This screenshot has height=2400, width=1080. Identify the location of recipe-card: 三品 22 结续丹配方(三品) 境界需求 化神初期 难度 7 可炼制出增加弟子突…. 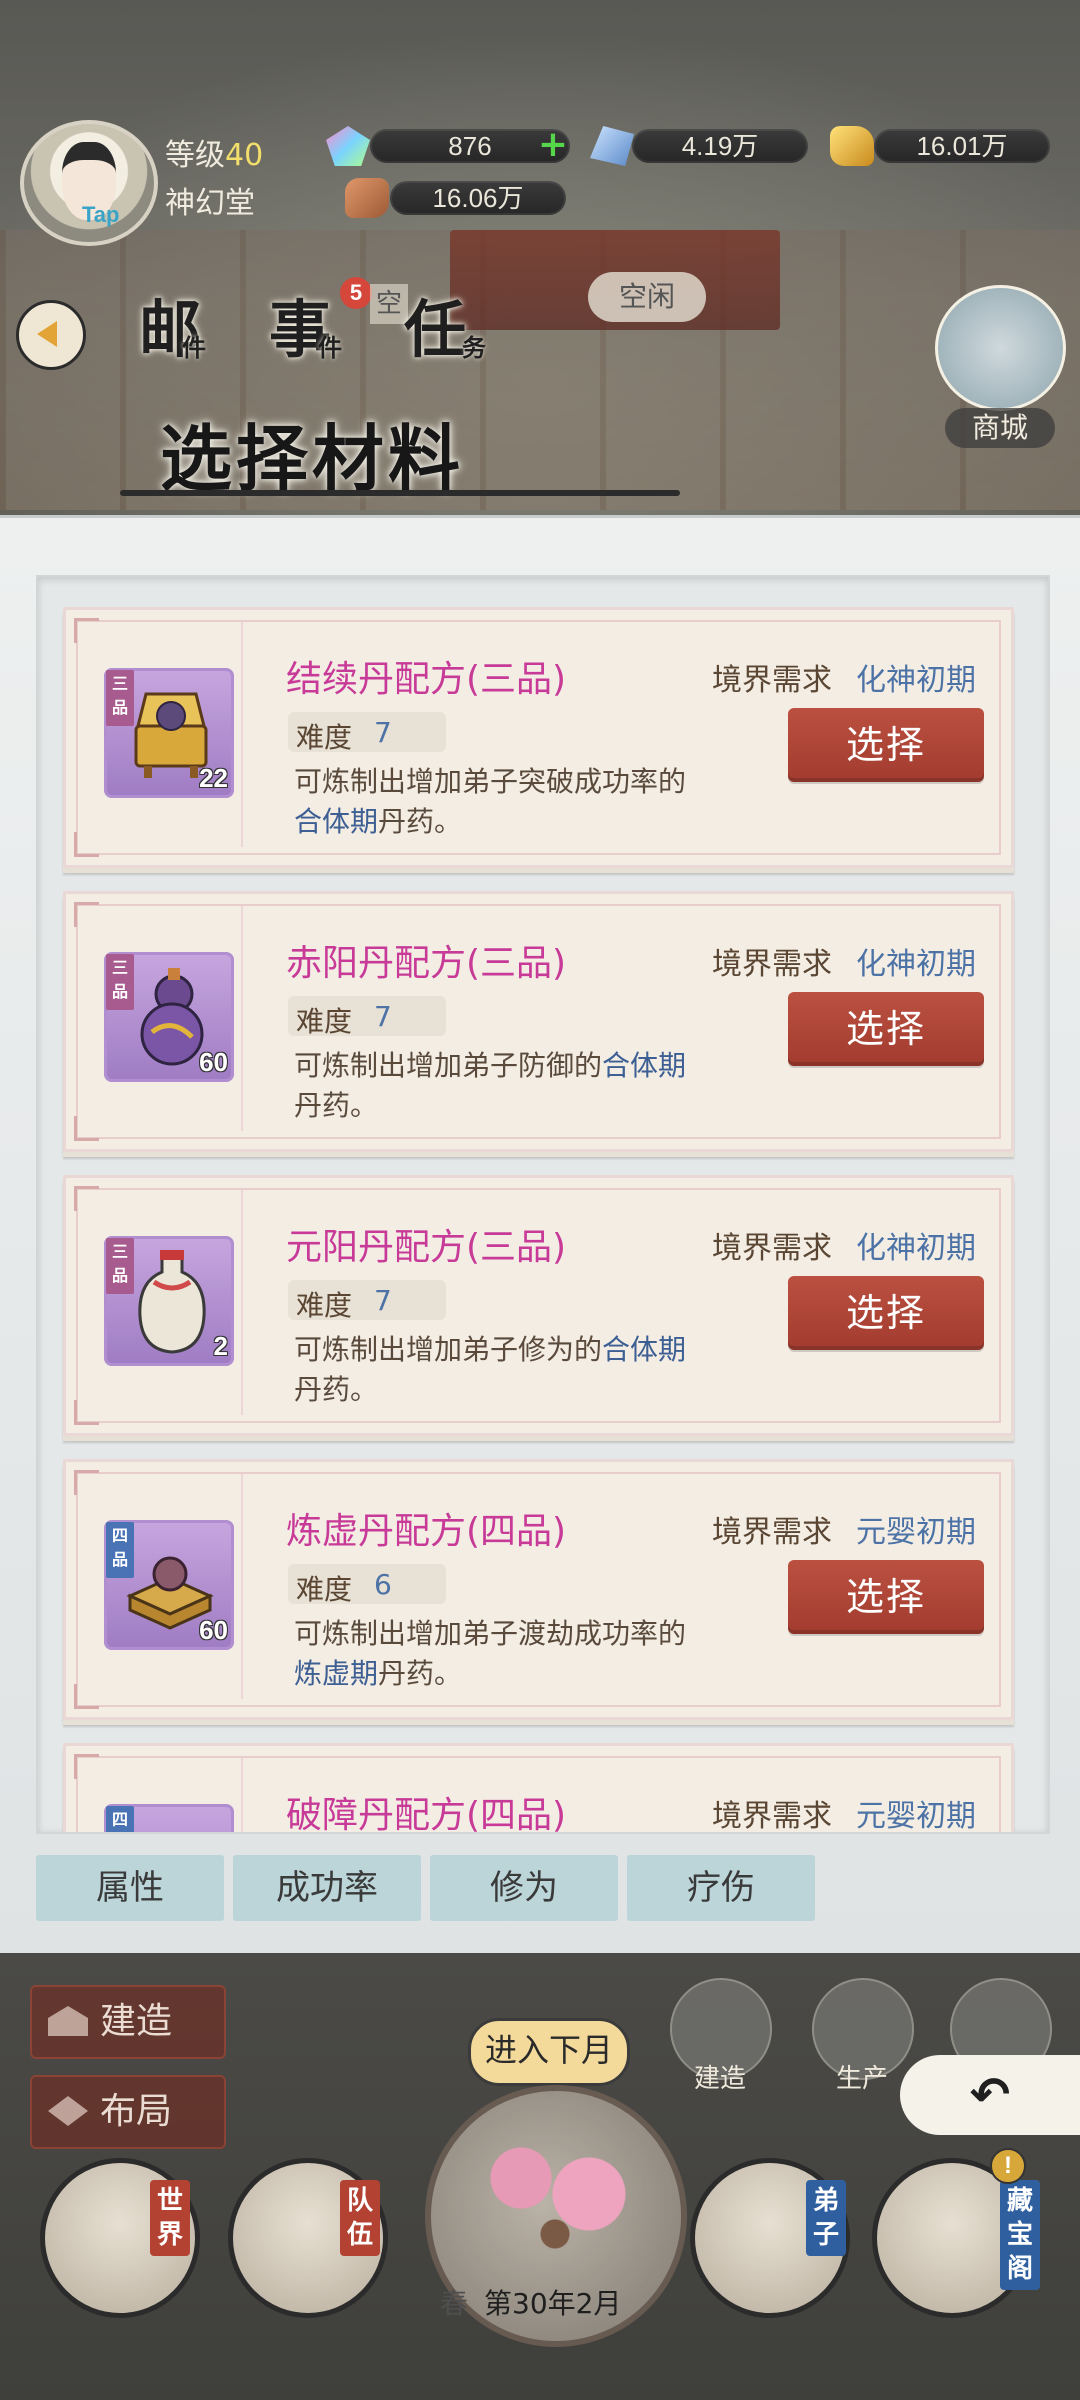
(538, 737).